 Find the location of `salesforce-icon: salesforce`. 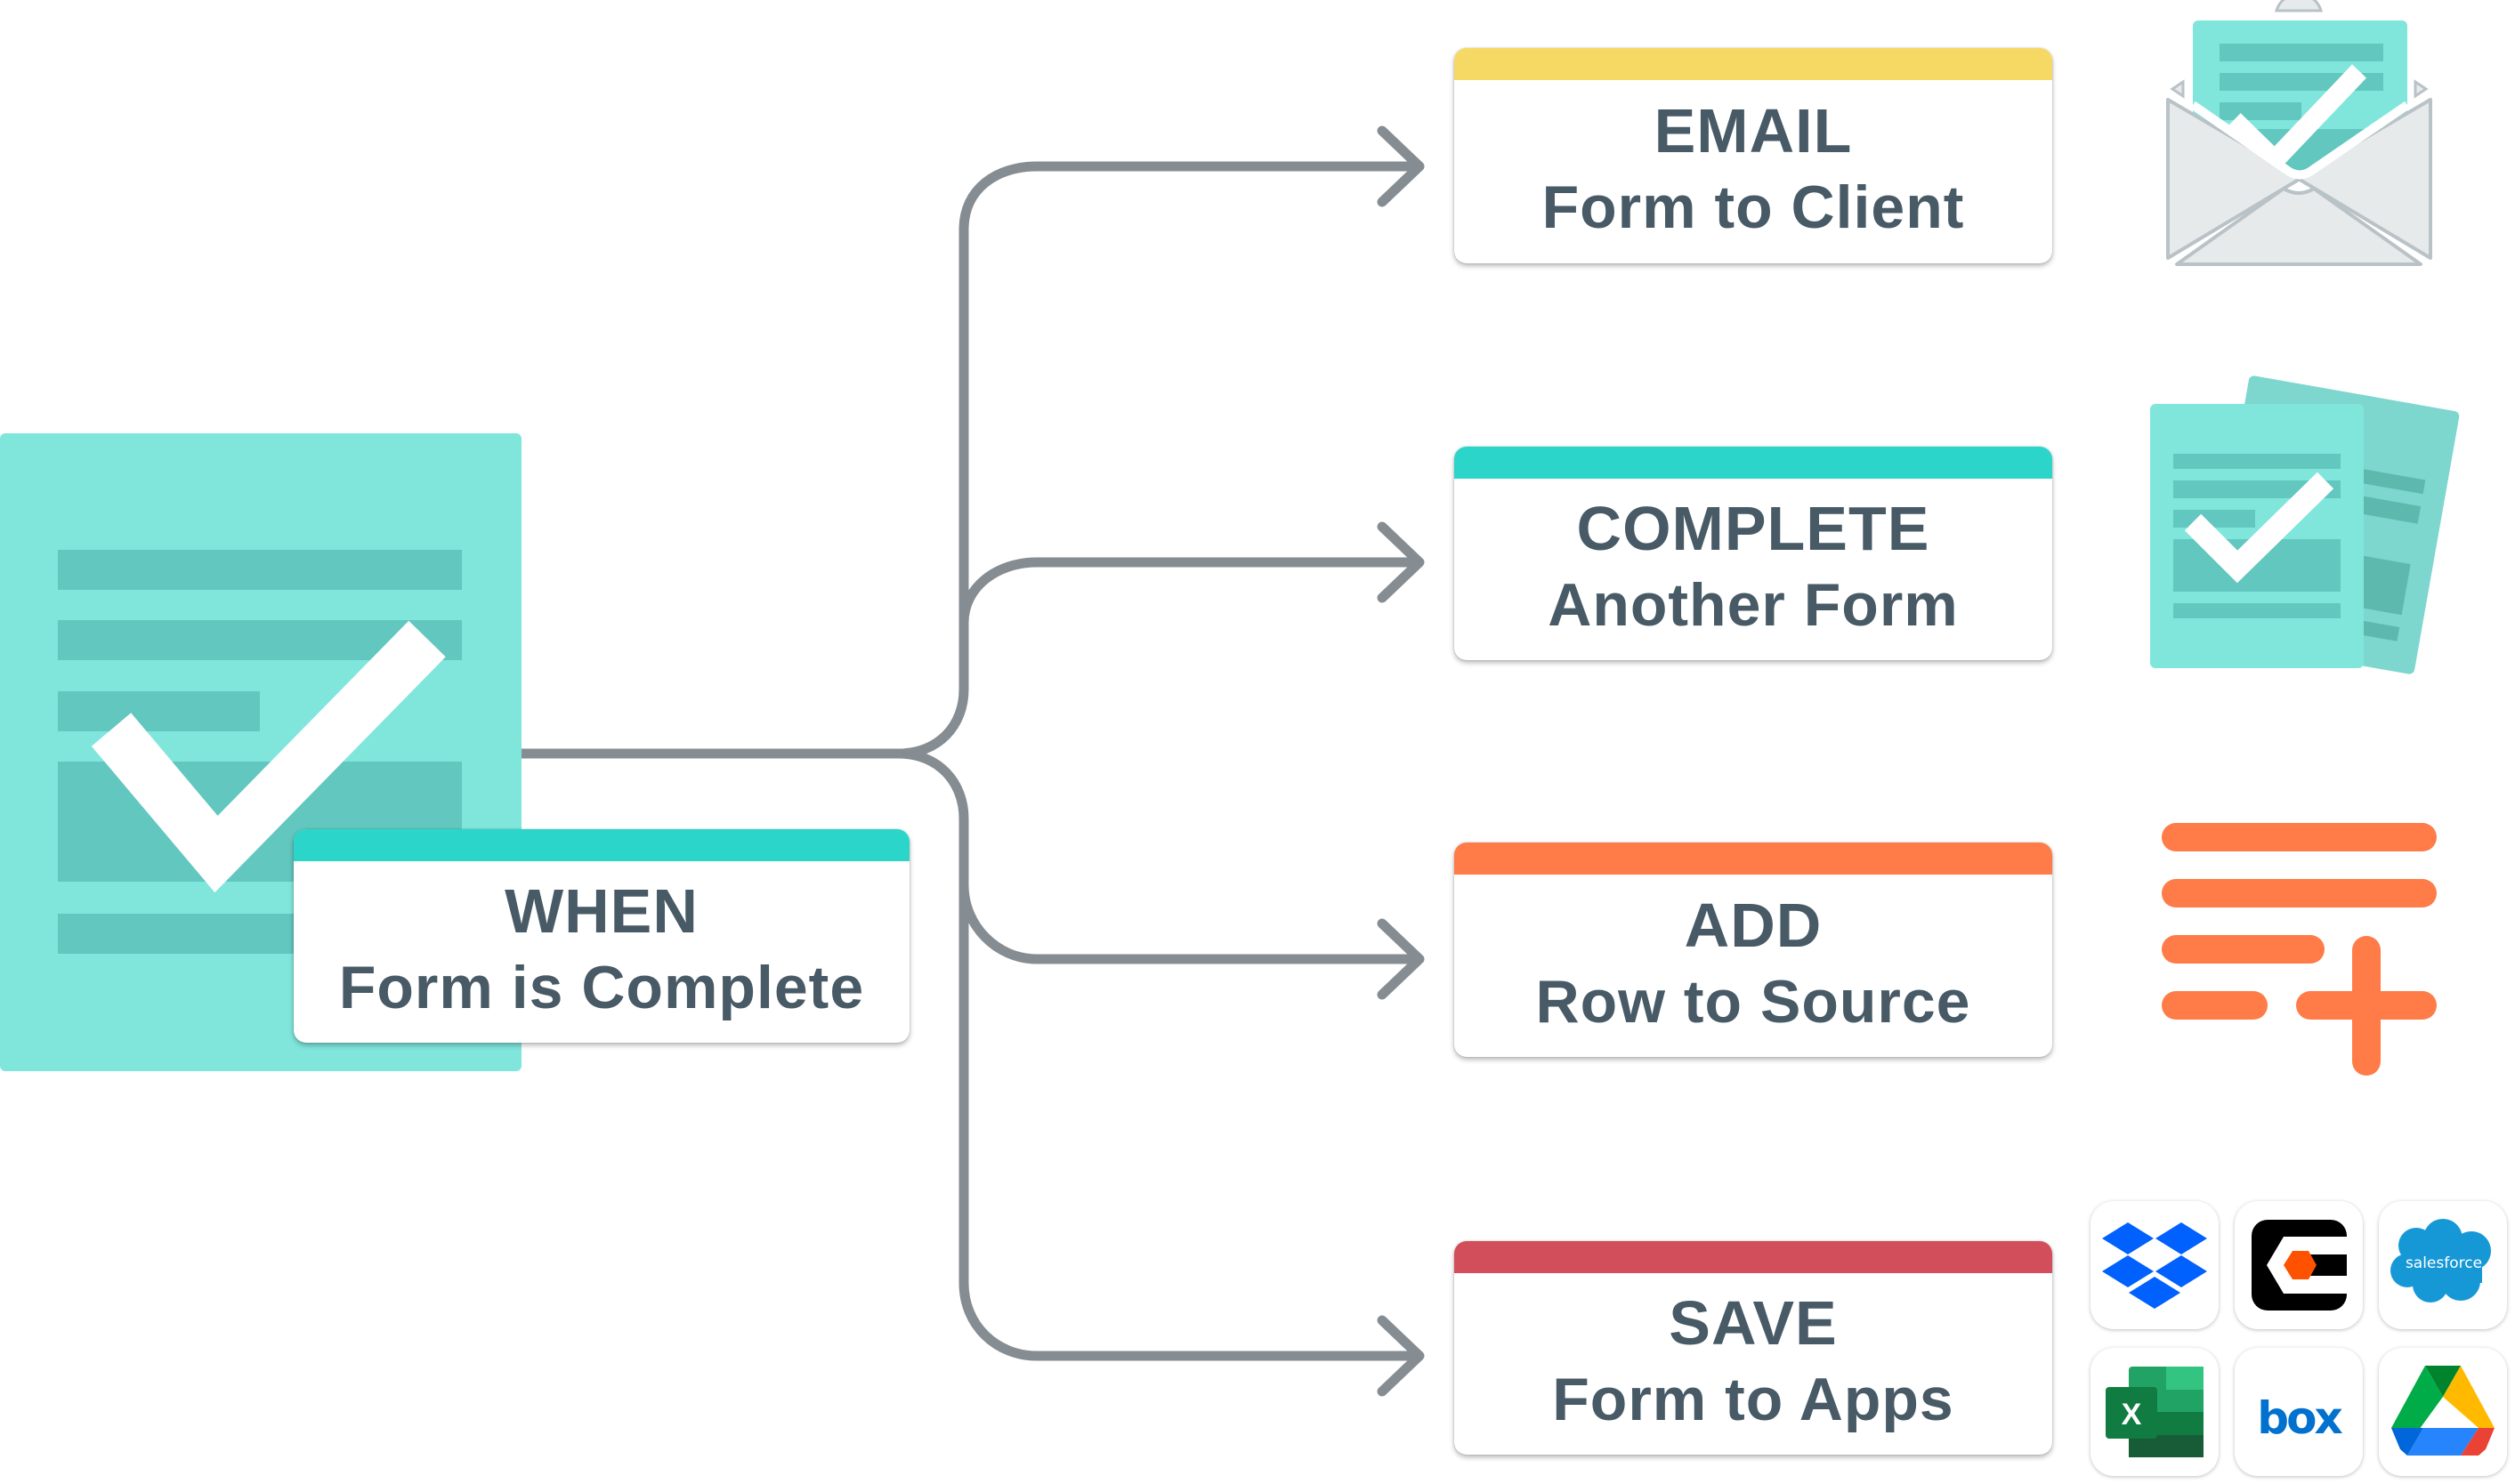

salesforce-icon: salesforce is located at coordinates (2440, 1261).